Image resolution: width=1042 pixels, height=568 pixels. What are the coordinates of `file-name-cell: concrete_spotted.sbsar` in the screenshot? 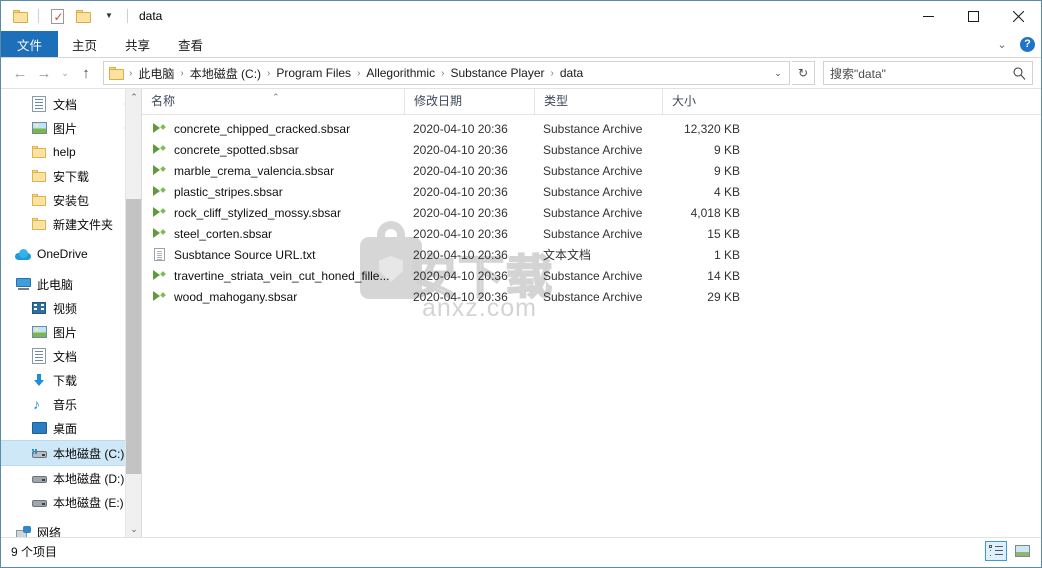 It's located at (273, 150).